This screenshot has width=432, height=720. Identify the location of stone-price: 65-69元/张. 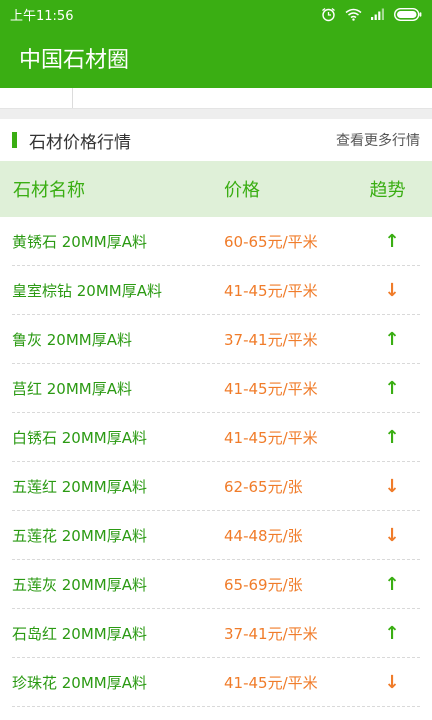
(263, 584).